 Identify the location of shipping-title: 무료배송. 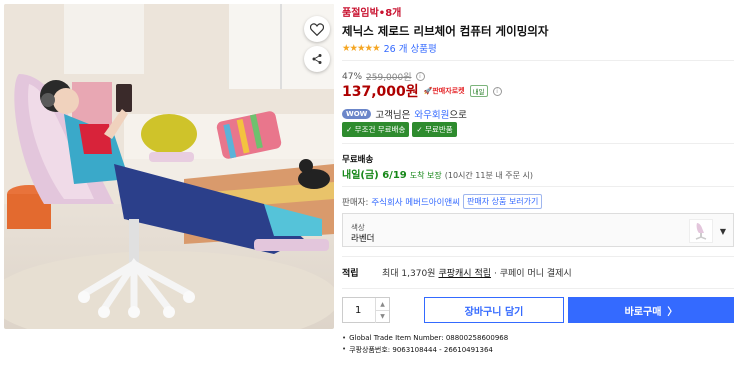
(358, 160).